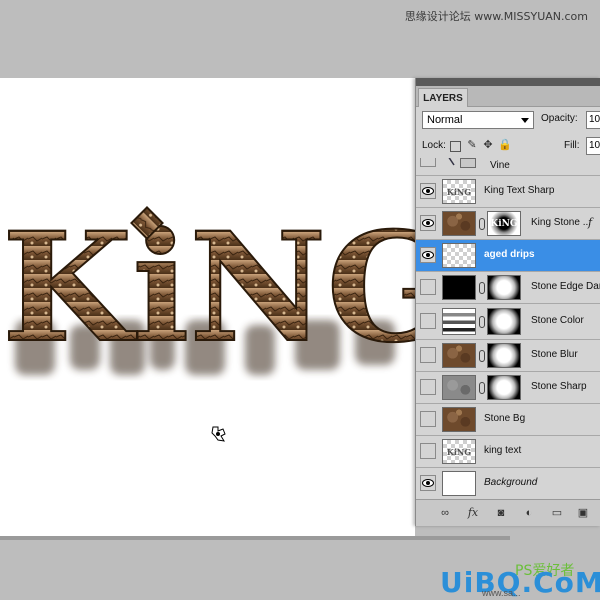 This screenshot has width=600, height=600. Describe the element at coordinates (511, 482) in the screenshot. I see `layer-name: Background` at that location.